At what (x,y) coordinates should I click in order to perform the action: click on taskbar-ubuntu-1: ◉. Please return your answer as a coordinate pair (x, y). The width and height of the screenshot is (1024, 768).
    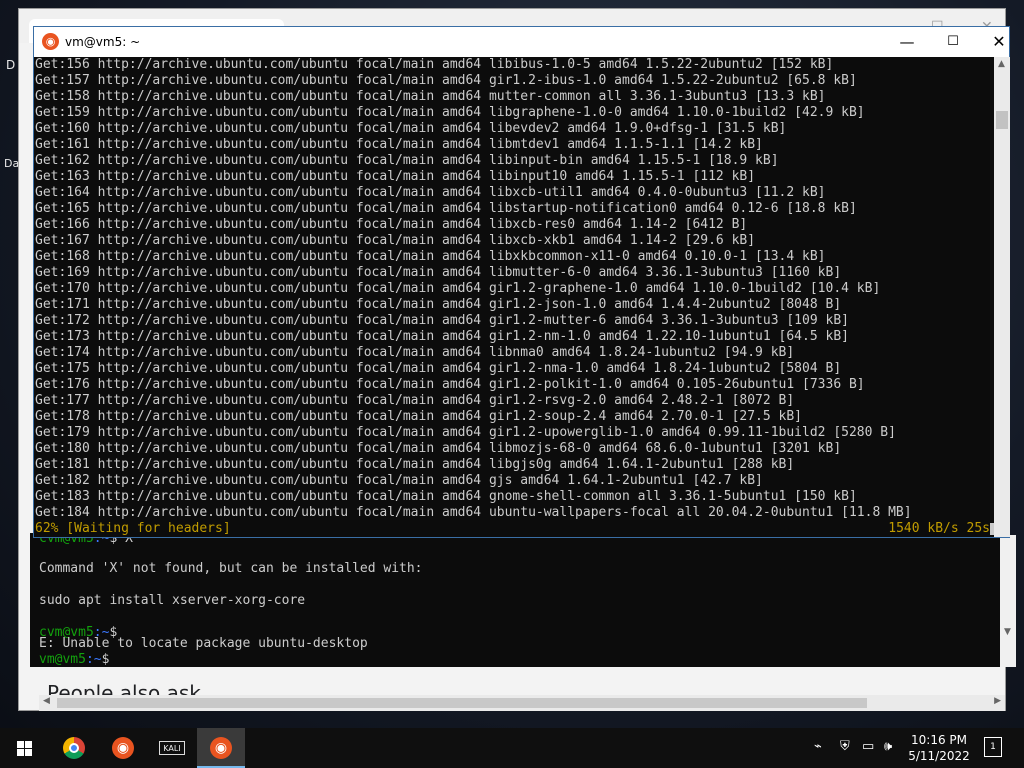
    Looking at the image, I should click on (123, 748).